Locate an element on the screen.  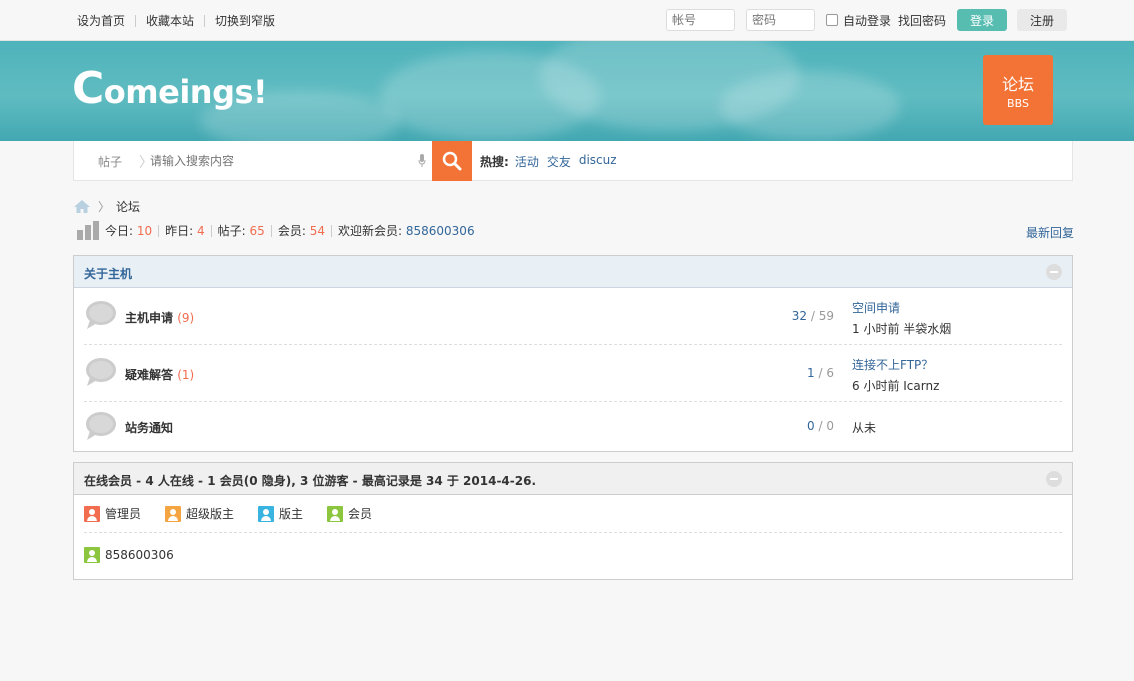
search-button is located at coordinates (452, 161).